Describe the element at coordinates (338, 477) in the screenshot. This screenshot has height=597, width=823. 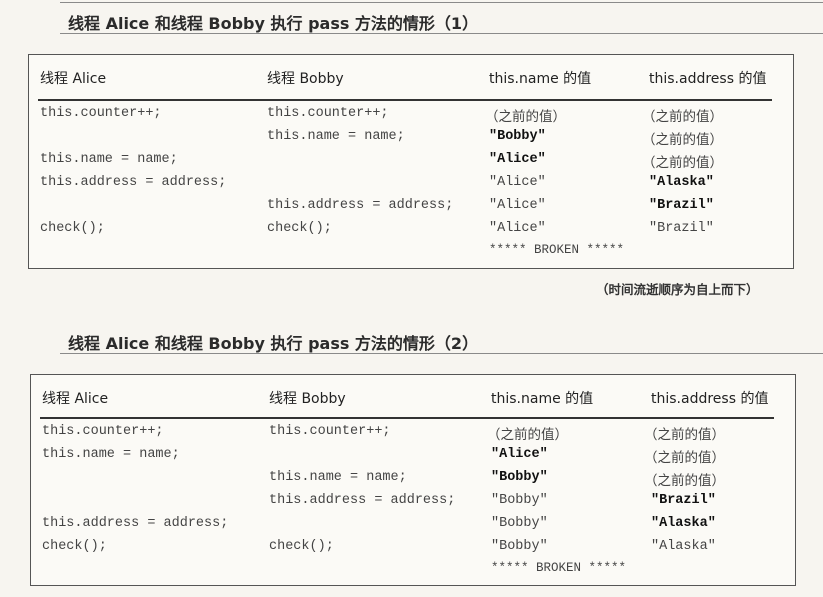
I see `row-3-bobby: this.name = name;` at that location.